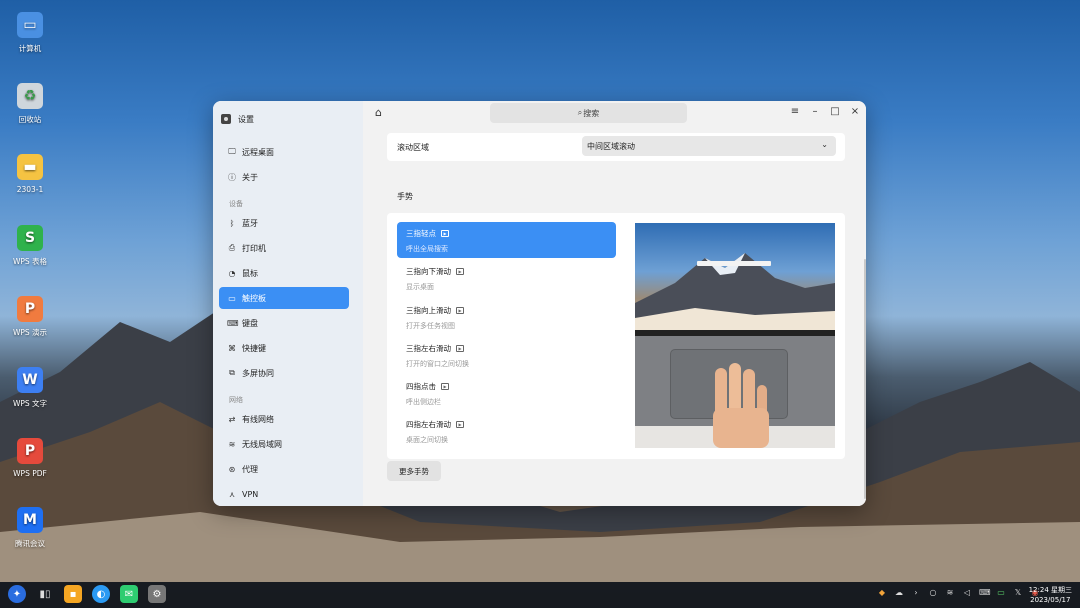 The height and width of the screenshot is (608, 1080). What do you see at coordinates (45, 594) in the screenshot?
I see `multitask-view-icon: ▮▯` at bounding box center [45, 594].